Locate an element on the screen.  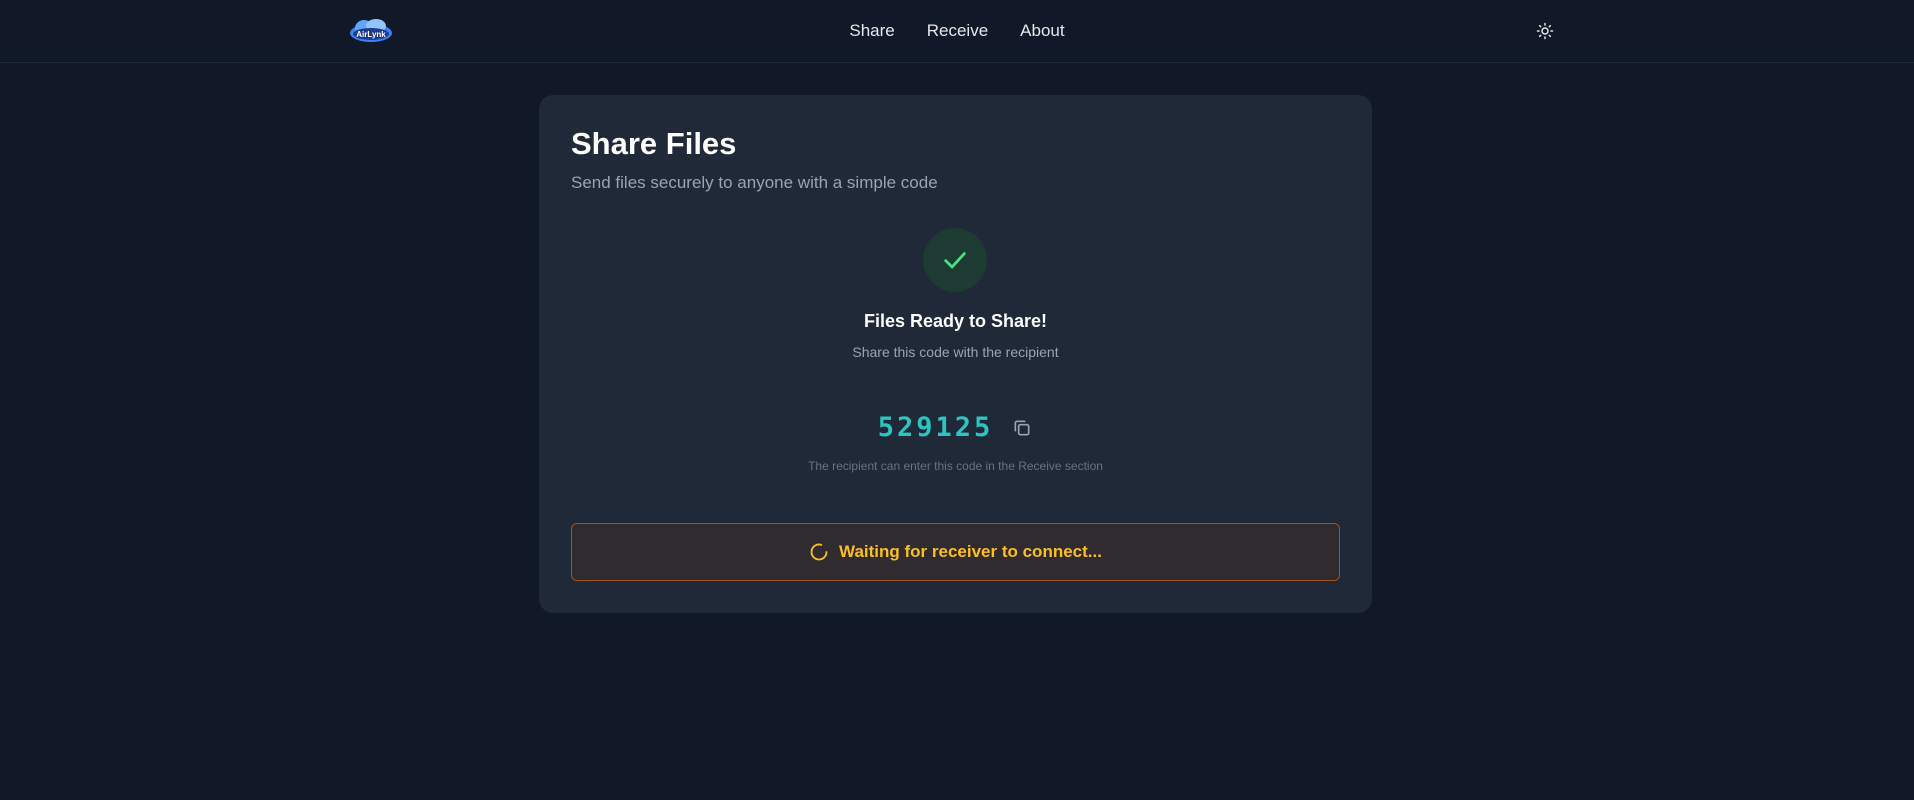
theme-toggle-button is located at coordinates (1545, 31).